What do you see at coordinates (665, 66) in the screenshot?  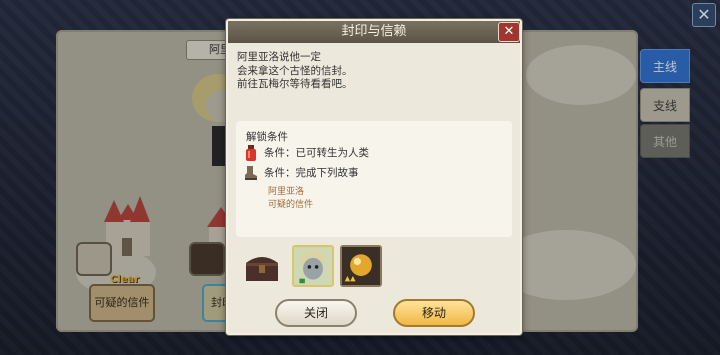 I see `tab-main-story: 主线` at bounding box center [665, 66].